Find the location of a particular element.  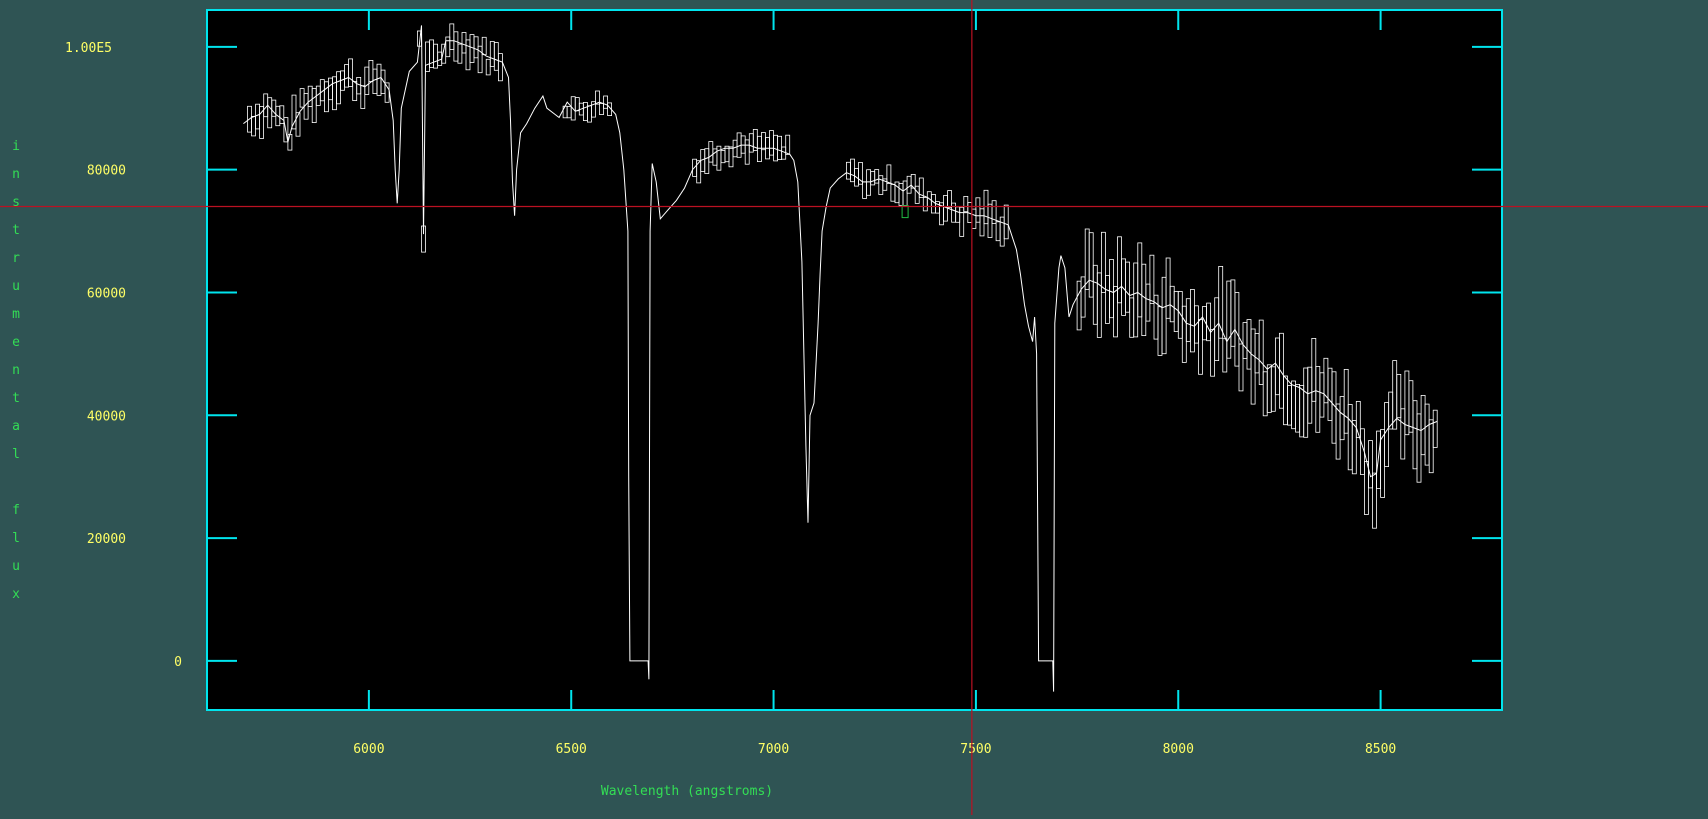

y-axis-title-char: s is located at coordinates (16, 202).